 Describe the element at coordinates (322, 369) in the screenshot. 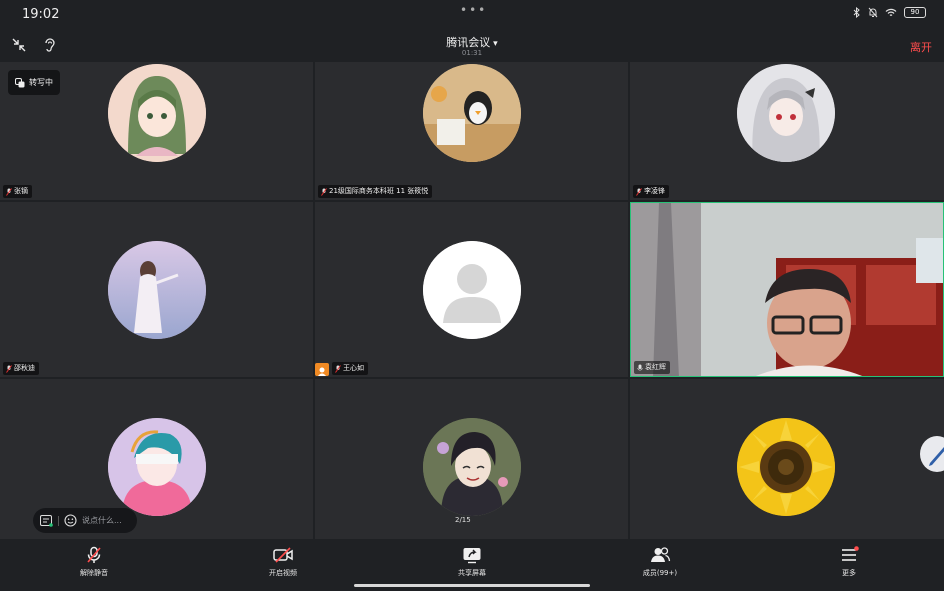

I see `host-badge-icon` at that location.